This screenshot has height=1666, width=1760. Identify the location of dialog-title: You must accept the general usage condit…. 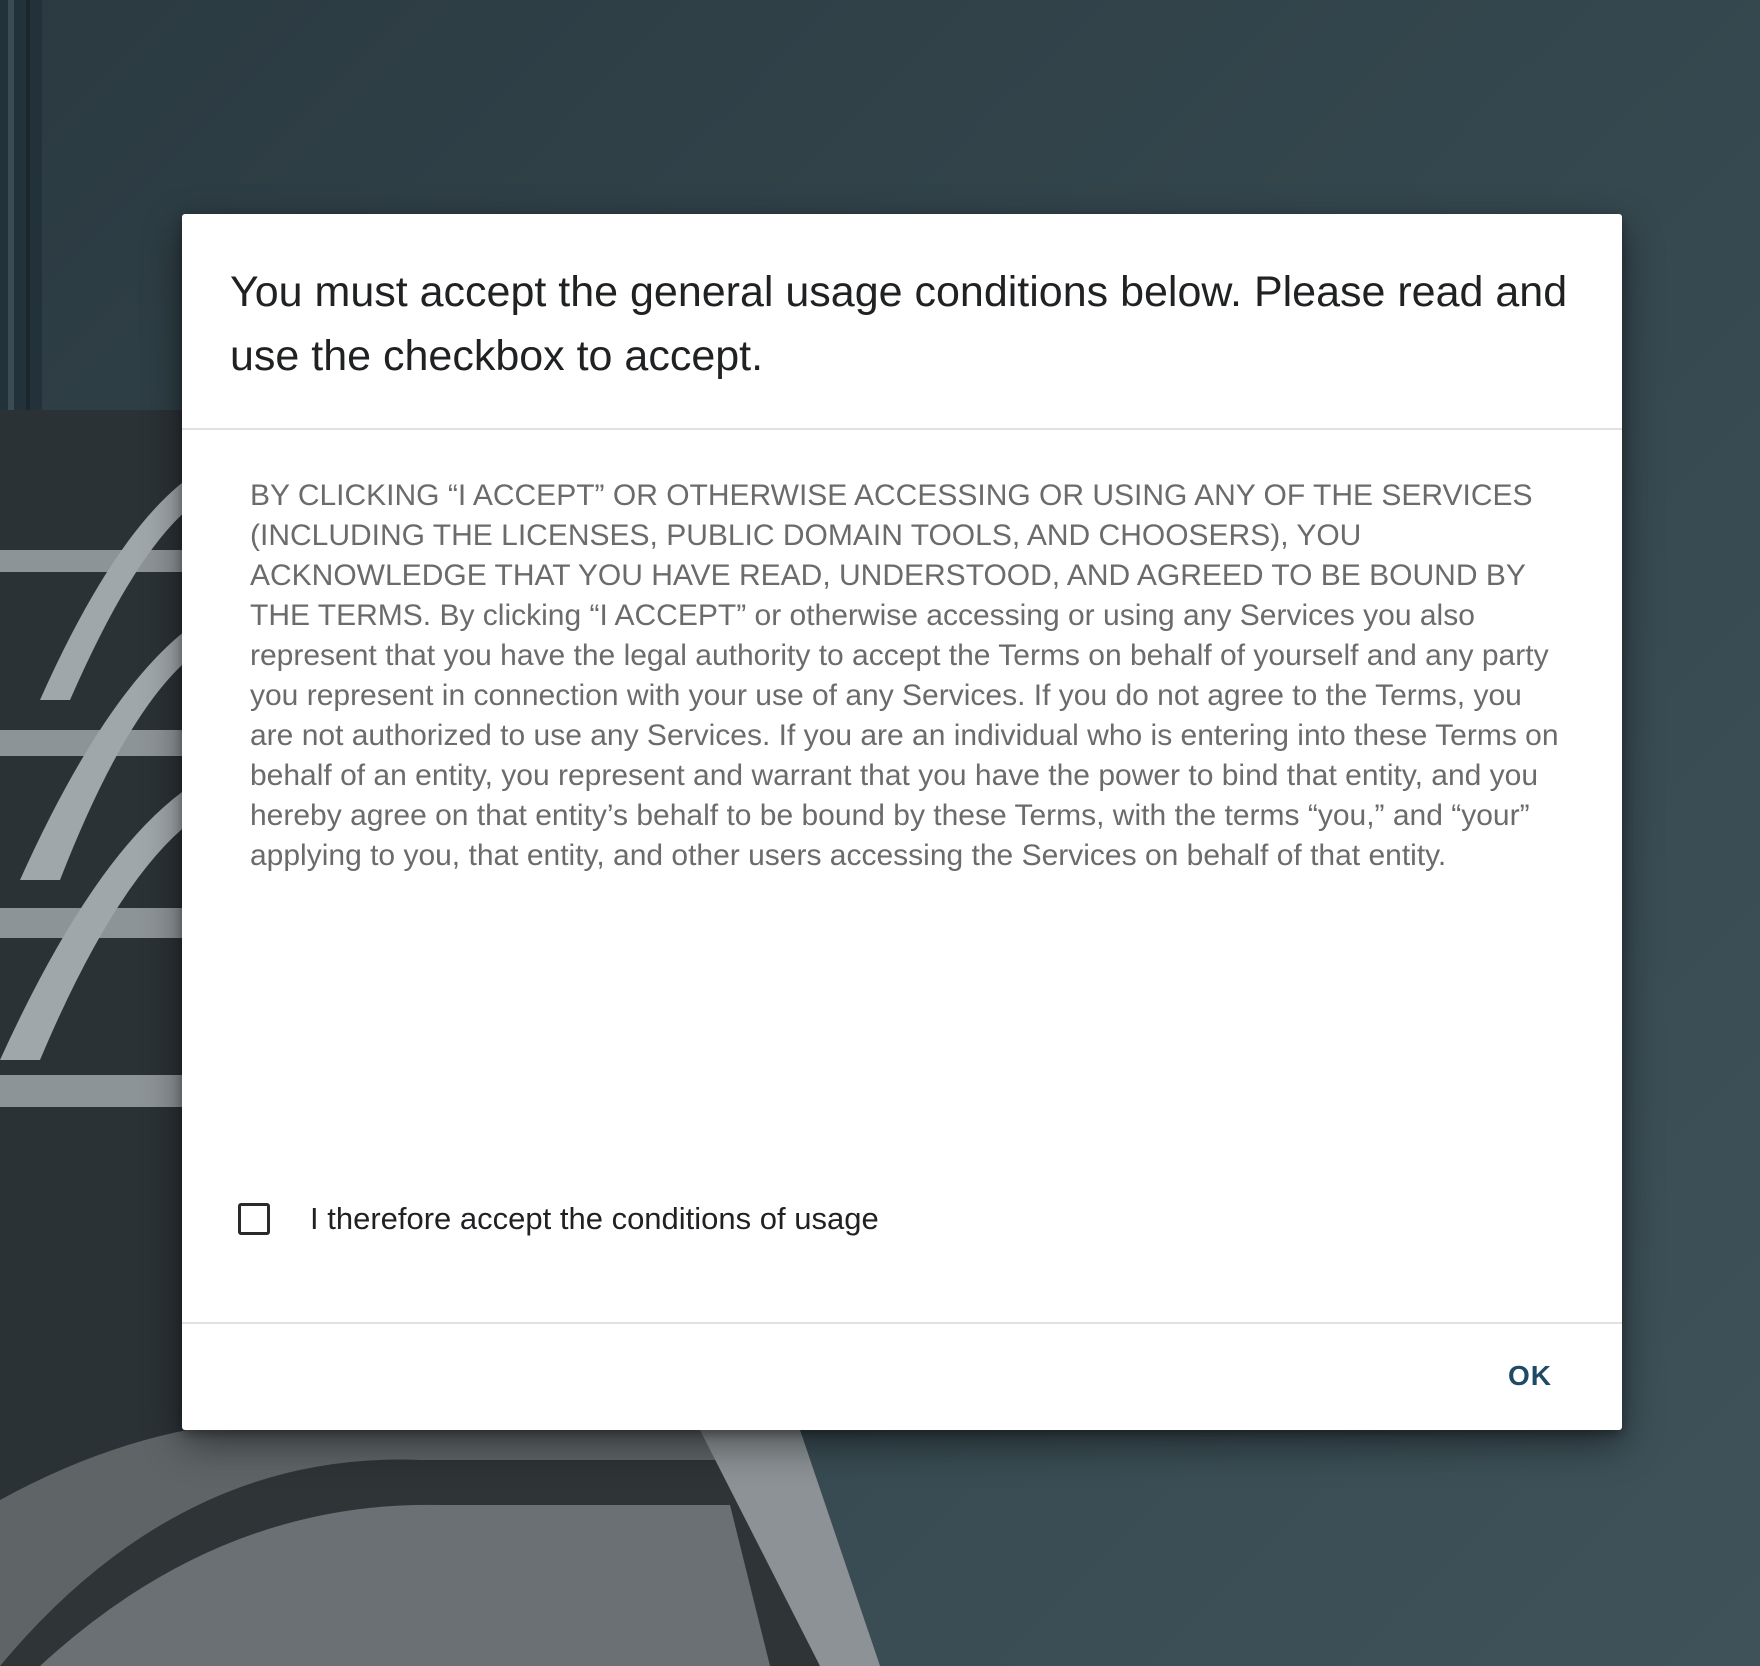
(899, 324).